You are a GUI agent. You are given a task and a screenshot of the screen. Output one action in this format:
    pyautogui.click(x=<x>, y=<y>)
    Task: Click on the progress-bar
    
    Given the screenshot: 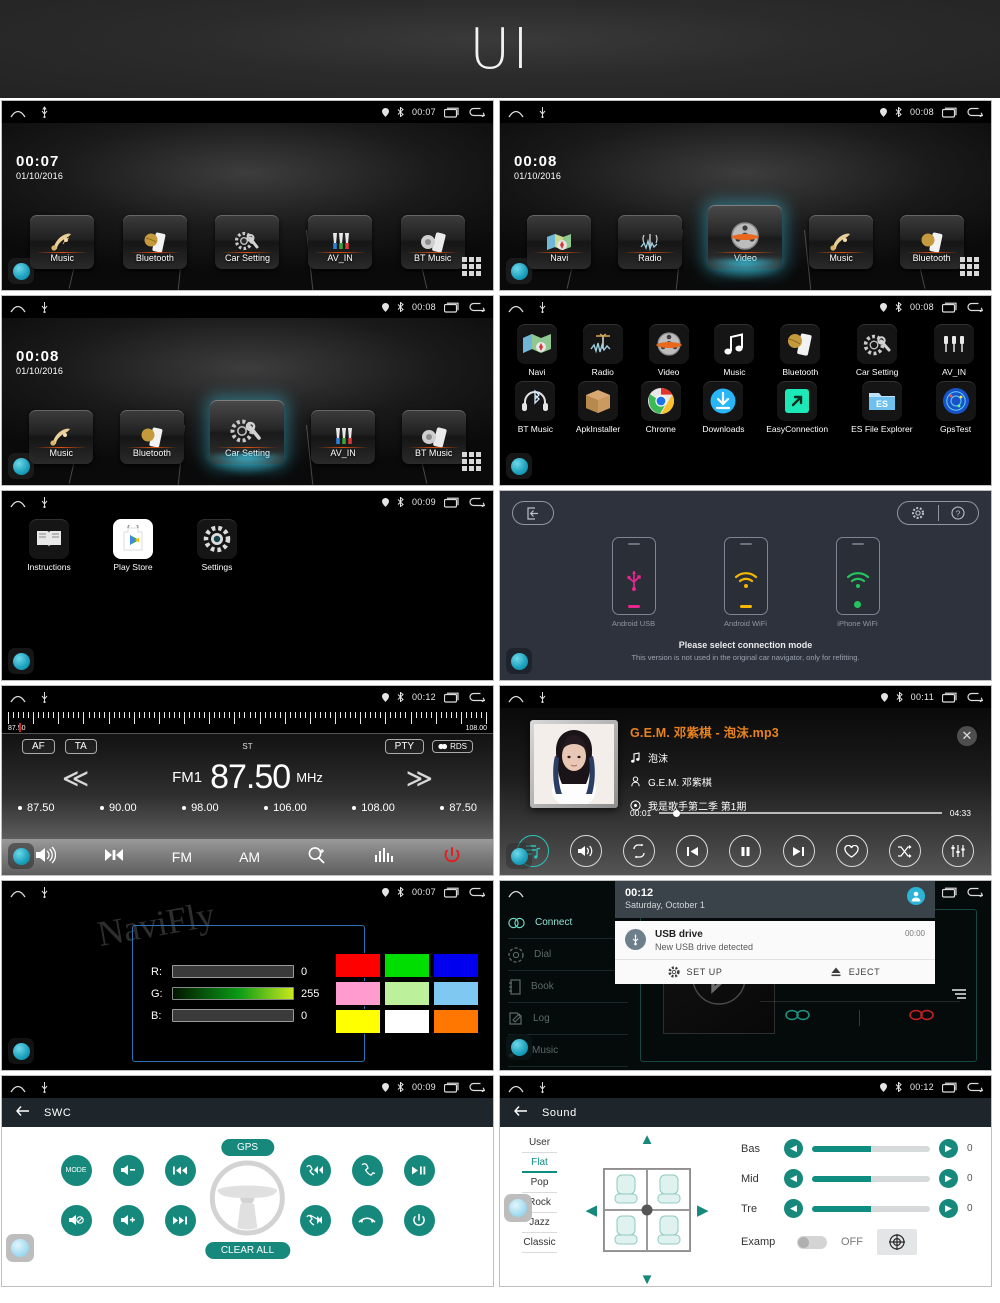 What is the action you would take?
    pyautogui.click(x=800, y=813)
    